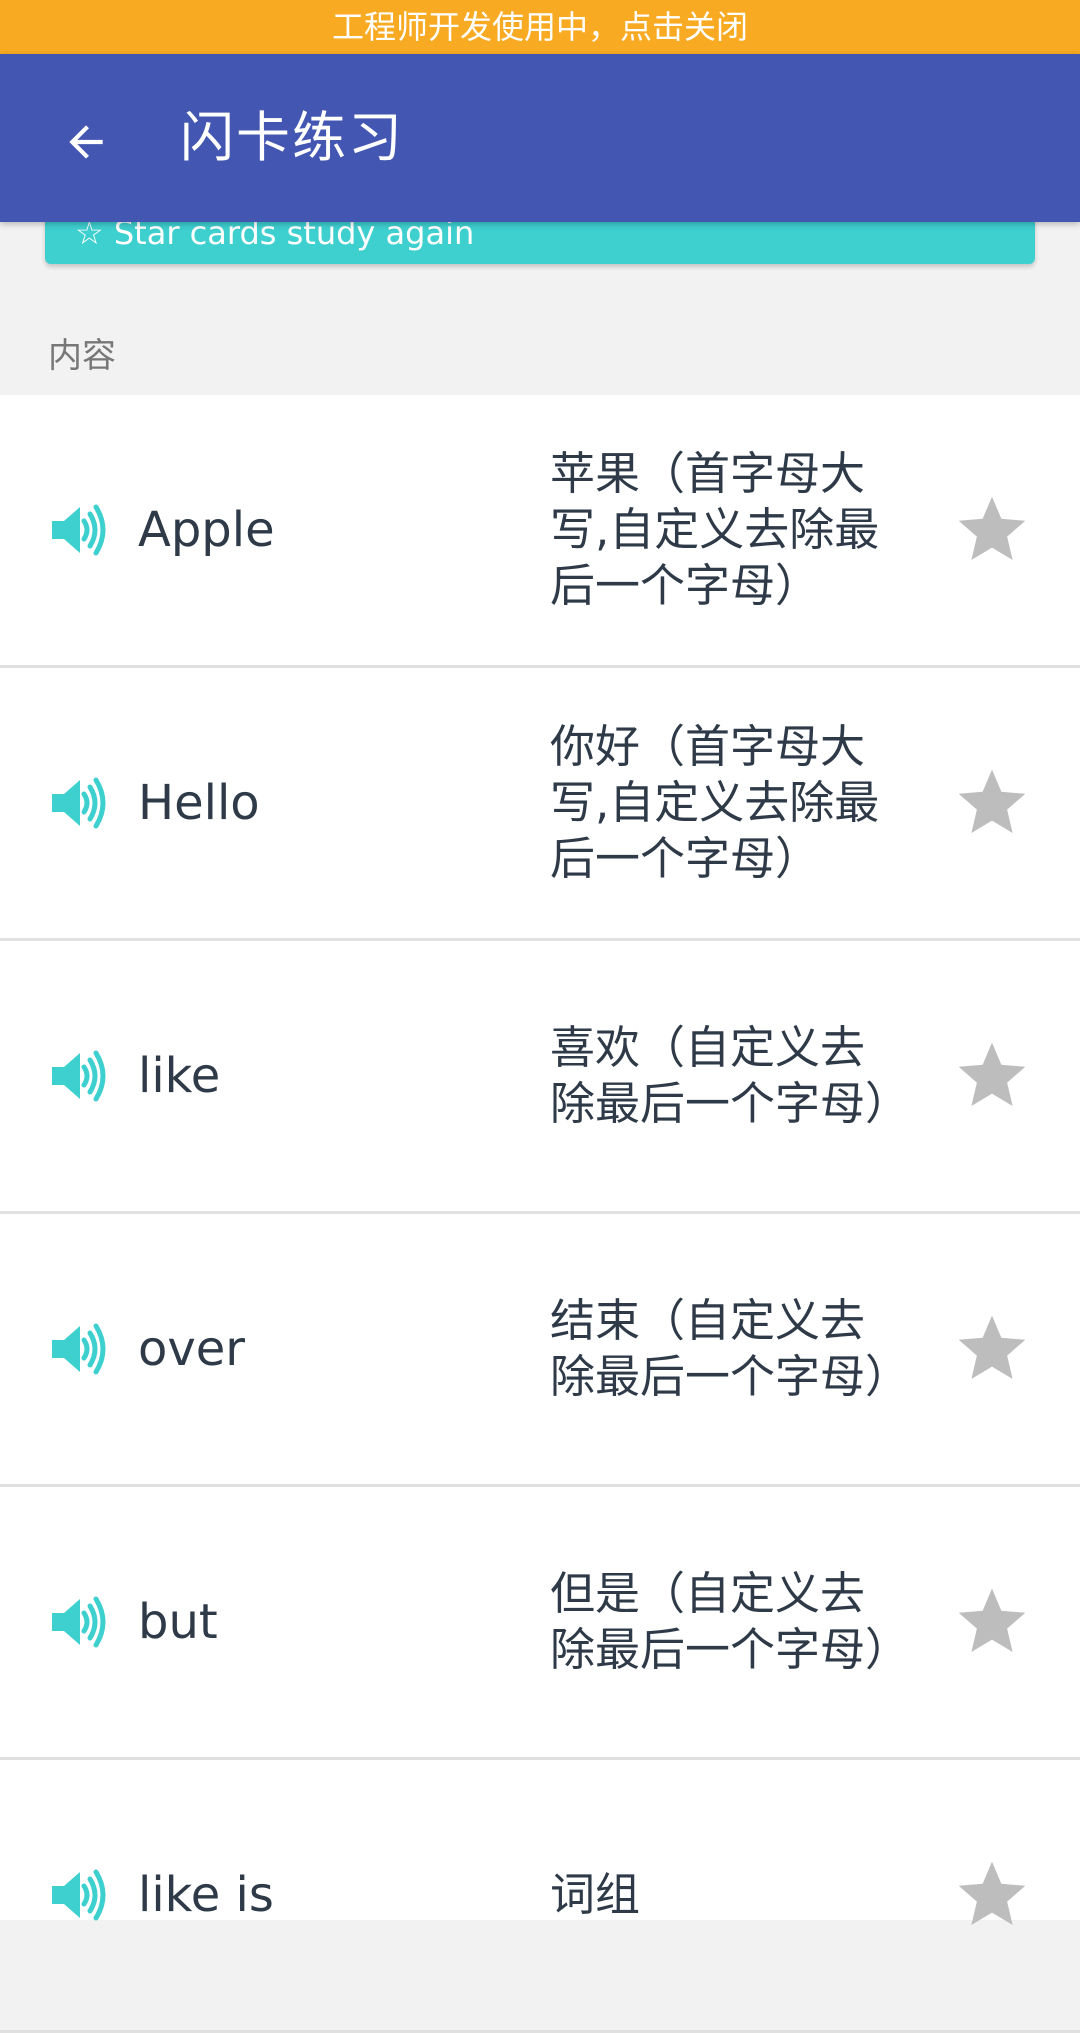 This screenshot has height=2033, width=1080. I want to click on flashcard-row: like is 词组, so click(540, 1896).